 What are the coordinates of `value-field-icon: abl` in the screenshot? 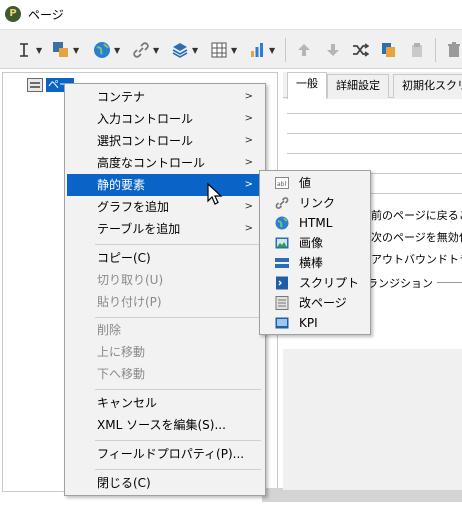 It's located at (282, 183).